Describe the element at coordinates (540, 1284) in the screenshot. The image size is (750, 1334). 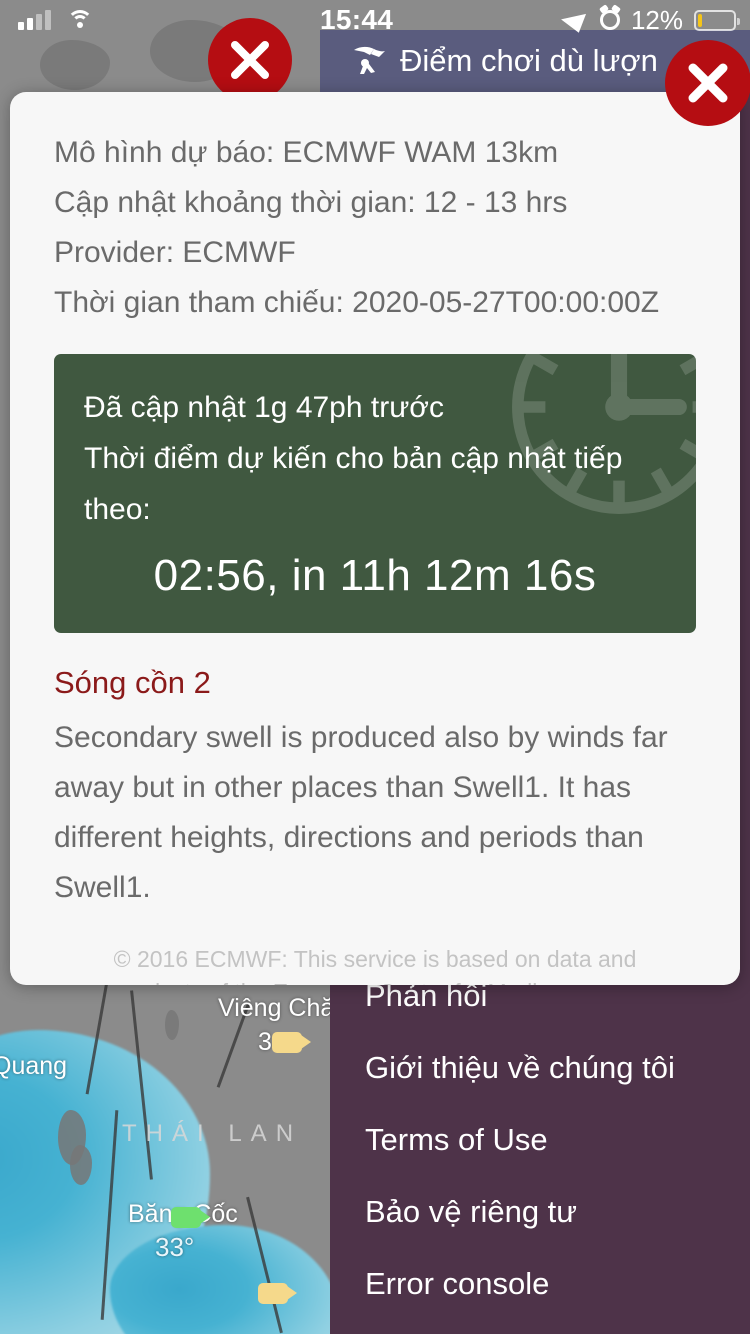
I see `menu-item-error-console: Error console` at that location.